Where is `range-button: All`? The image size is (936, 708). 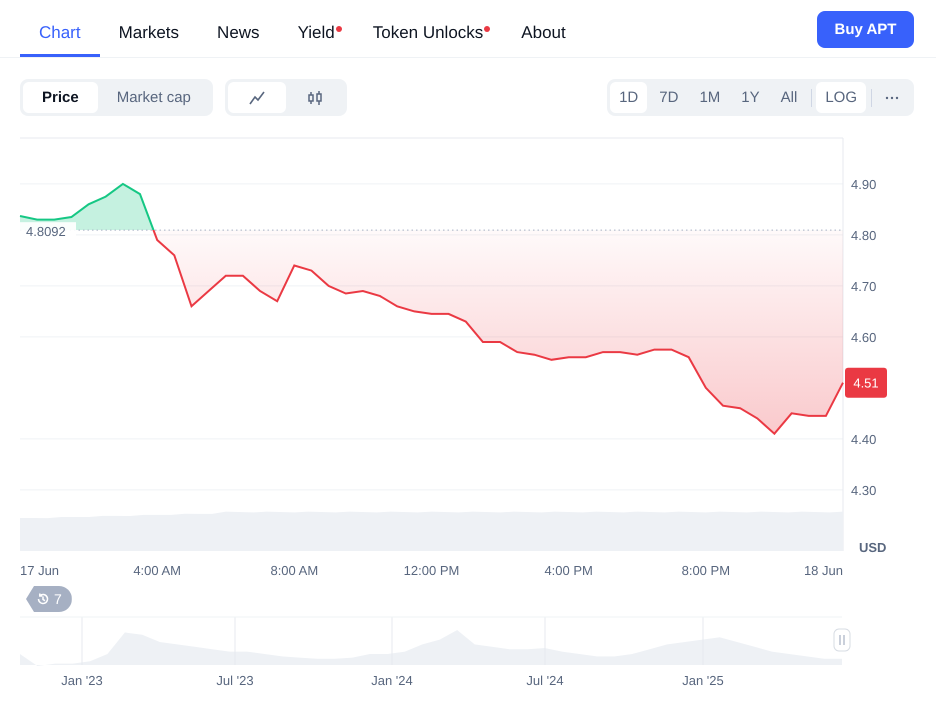 range-button: All is located at coordinates (789, 97).